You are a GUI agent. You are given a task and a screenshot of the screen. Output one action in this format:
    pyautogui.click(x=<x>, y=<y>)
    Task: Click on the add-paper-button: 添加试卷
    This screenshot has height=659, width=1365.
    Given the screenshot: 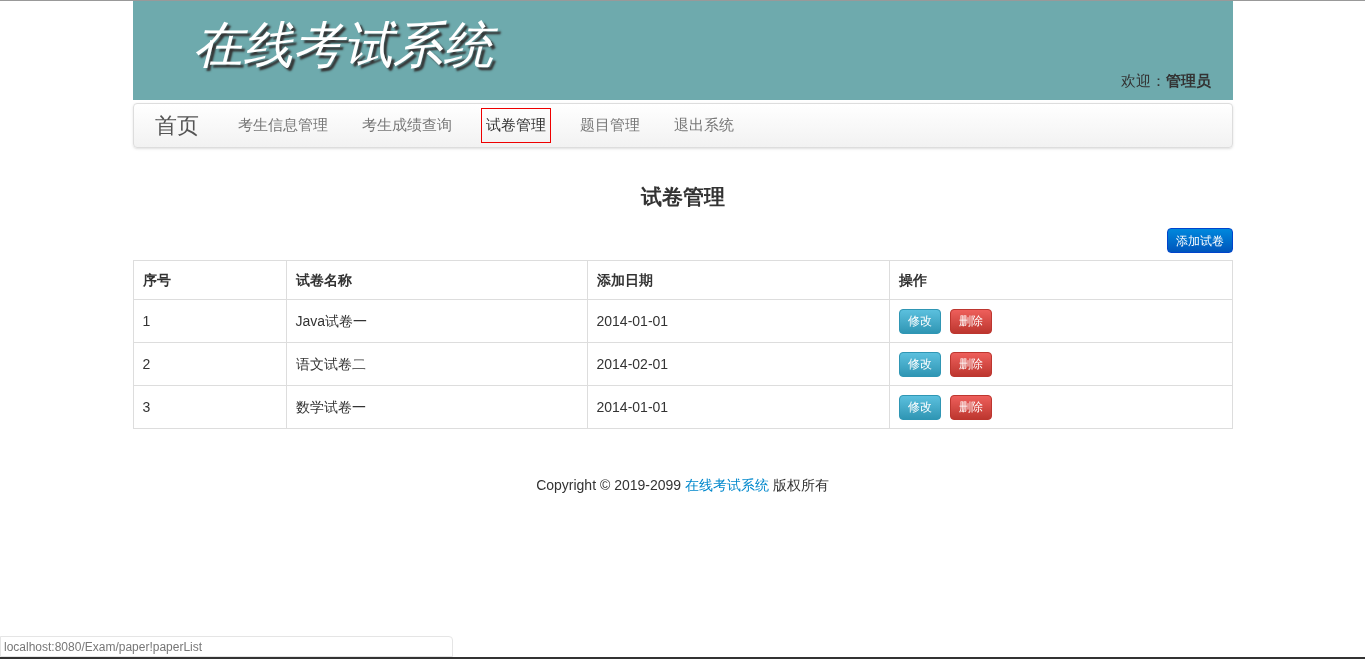 What is the action you would take?
    pyautogui.click(x=1199, y=240)
    